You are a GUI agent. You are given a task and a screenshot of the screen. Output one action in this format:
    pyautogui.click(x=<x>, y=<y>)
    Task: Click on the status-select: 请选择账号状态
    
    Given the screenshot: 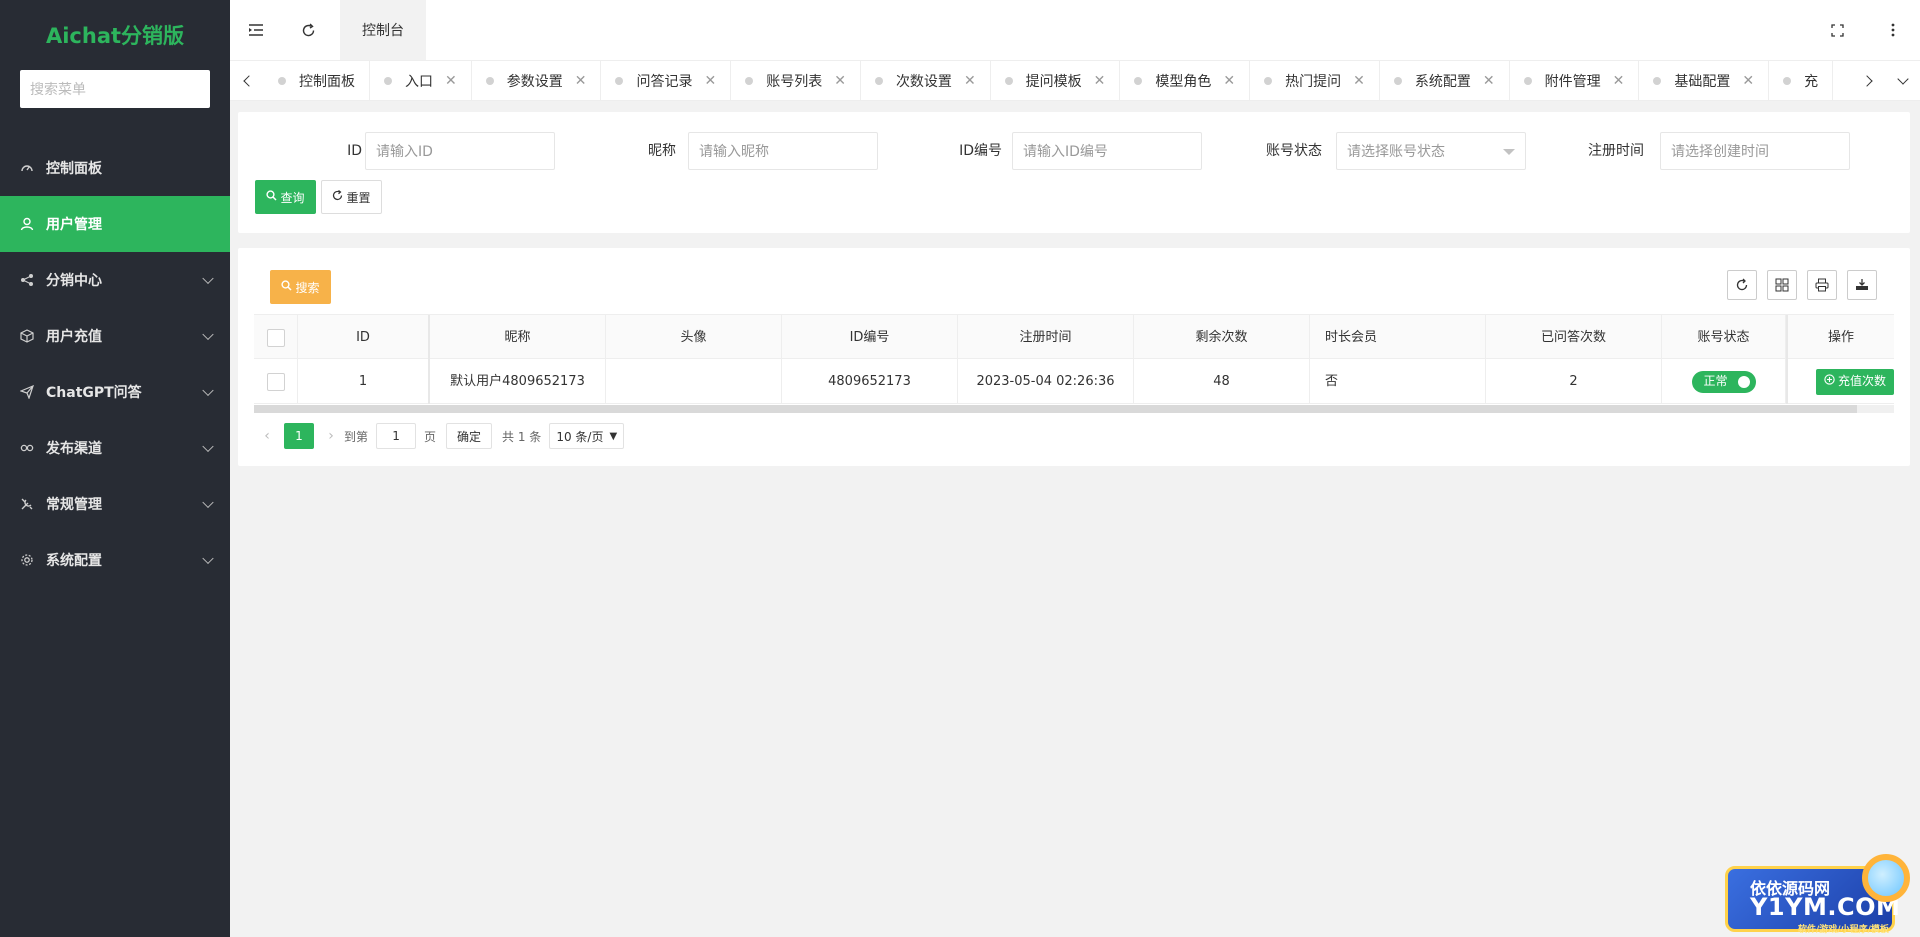 What is the action you would take?
    pyautogui.click(x=1431, y=151)
    